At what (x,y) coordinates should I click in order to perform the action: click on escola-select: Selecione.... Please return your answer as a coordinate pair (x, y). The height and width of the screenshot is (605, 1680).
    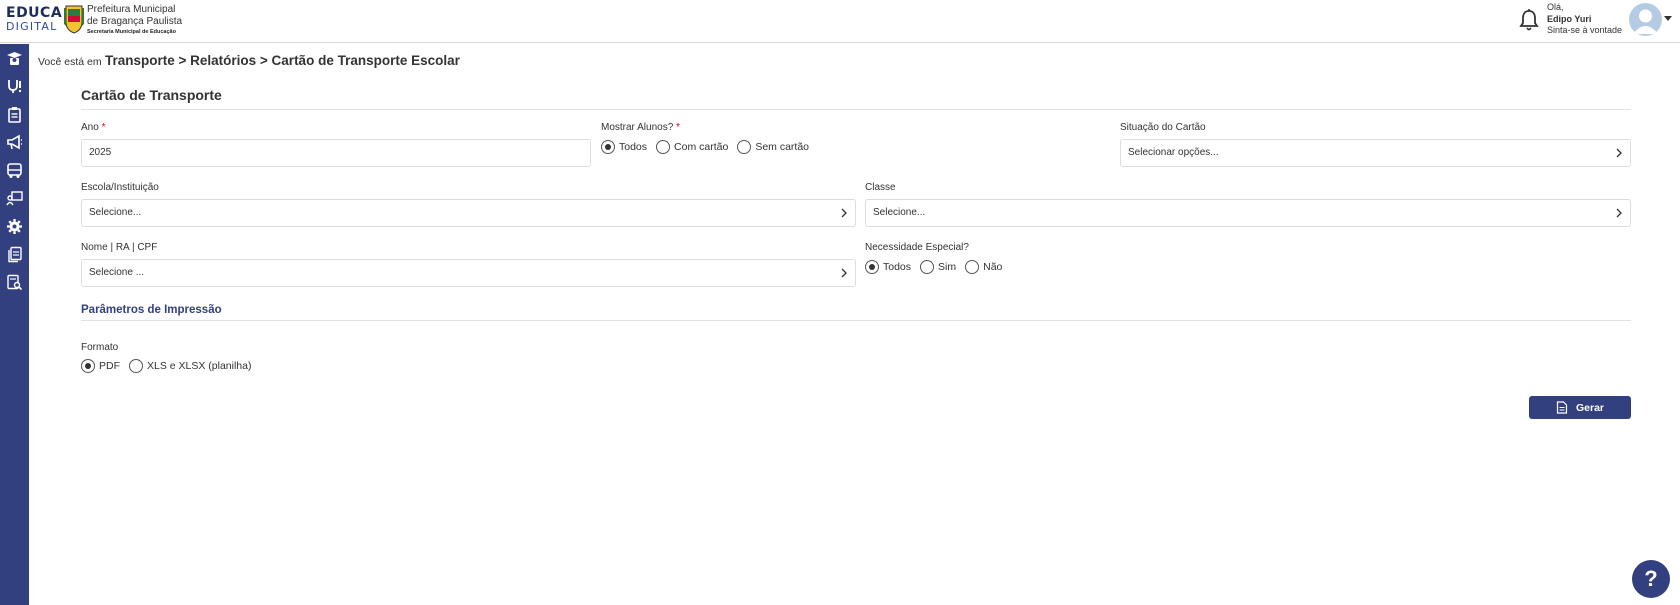
    Looking at the image, I should click on (468, 213).